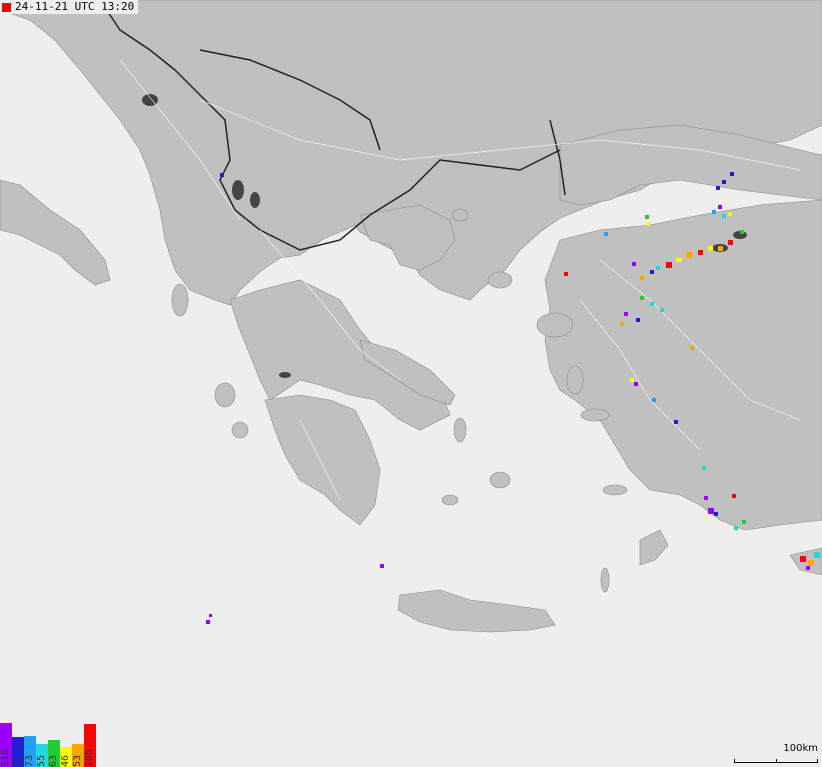 Image resolution: width=822 pixels, height=767 pixels. What do you see at coordinates (500, 480) in the screenshot?
I see `naxos` at bounding box center [500, 480].